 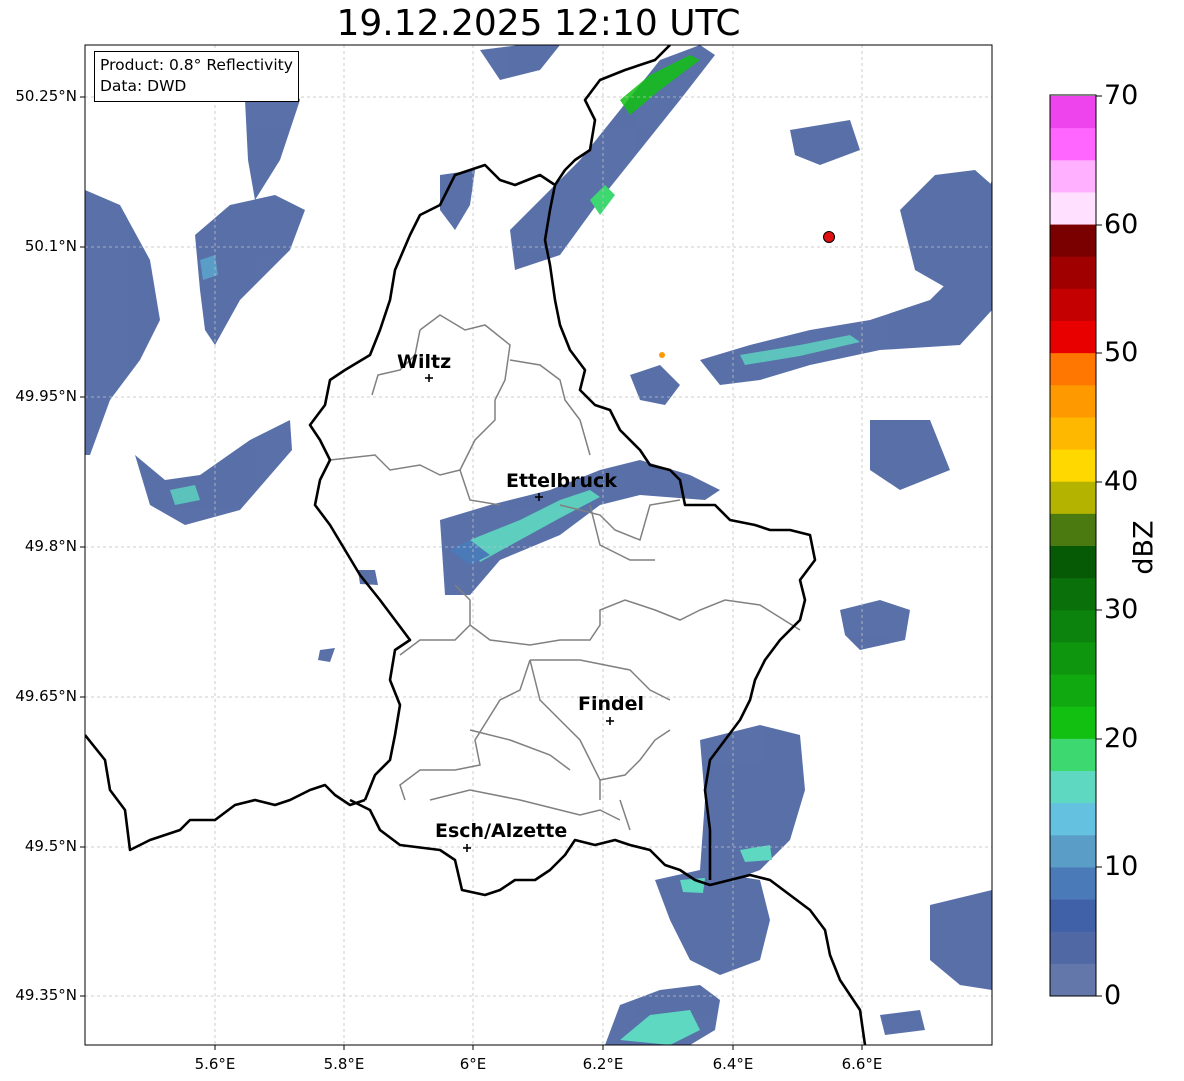 I want to click on lat-tick-label: 49.65°N, so click(x=46, y=696).